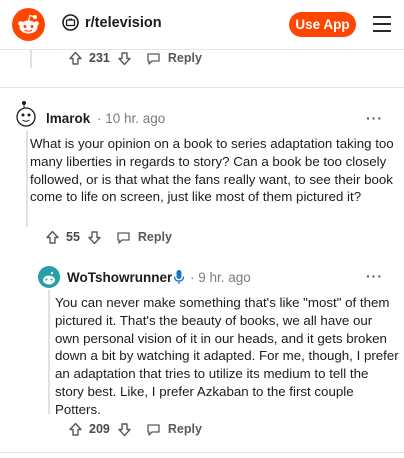  What do you see at coordinates (99, 58) in the screenshot?
I see `vote-count: 231` at bounding box center [99, 58].